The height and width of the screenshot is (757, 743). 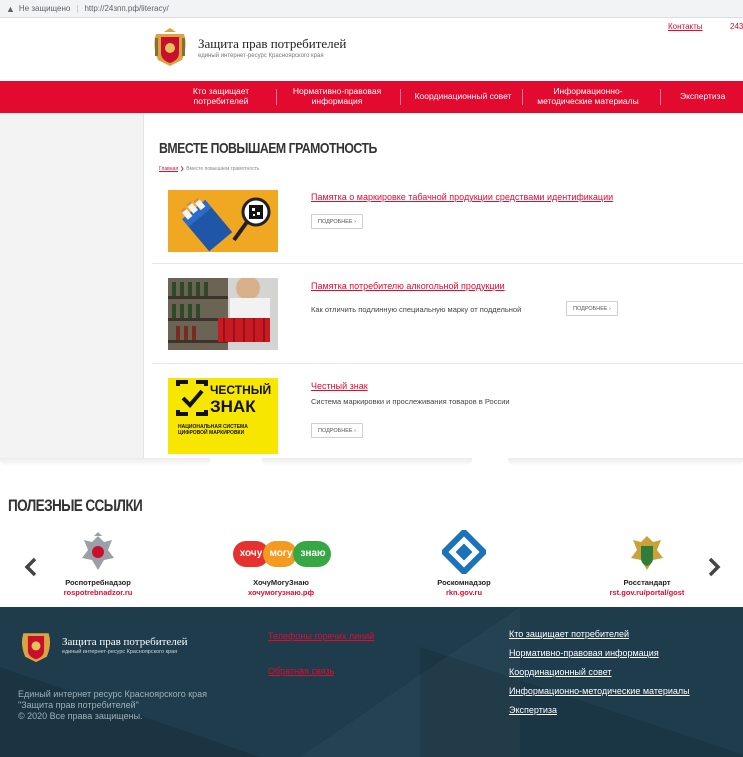 I want to click on link-name: Роскомнадзор, so click(x=464, y=582).